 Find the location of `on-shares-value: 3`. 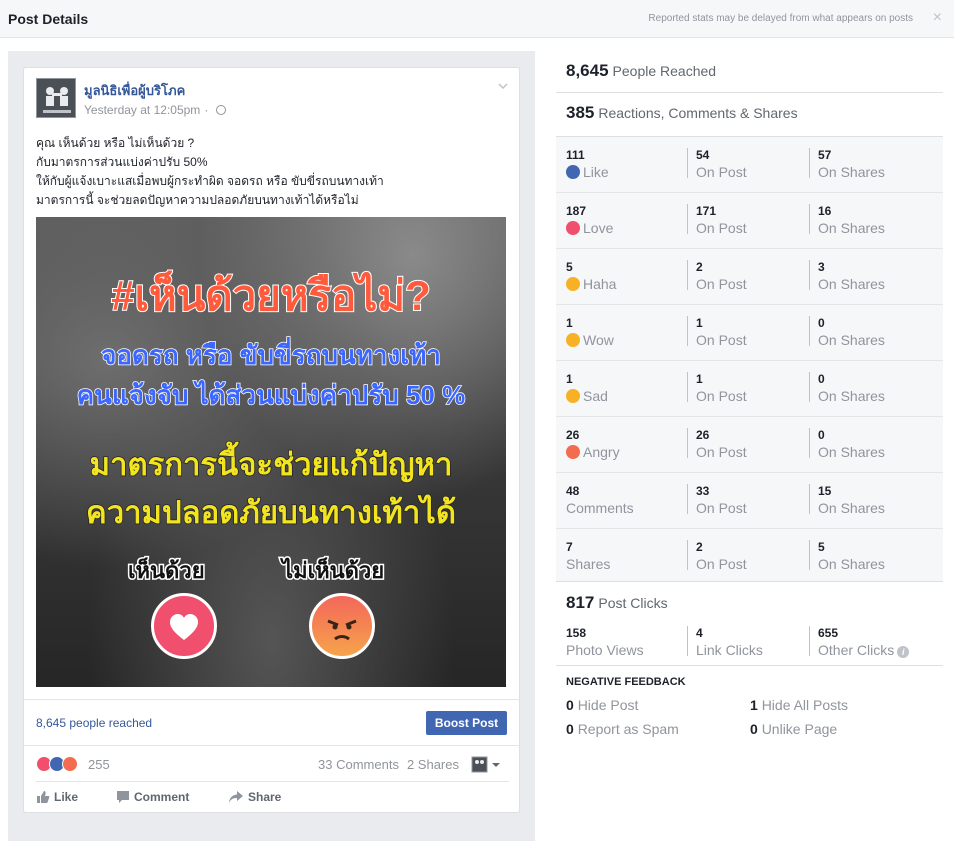

on-shares-value: 3 is located at coordinates (821, 267).